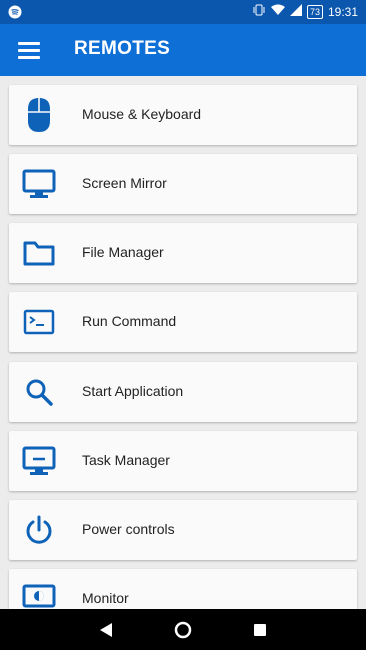  What do you see at coordinates (133, 391) in the screenshot?
I see `remote-label: Start Application` at bounding box center [133, 391].